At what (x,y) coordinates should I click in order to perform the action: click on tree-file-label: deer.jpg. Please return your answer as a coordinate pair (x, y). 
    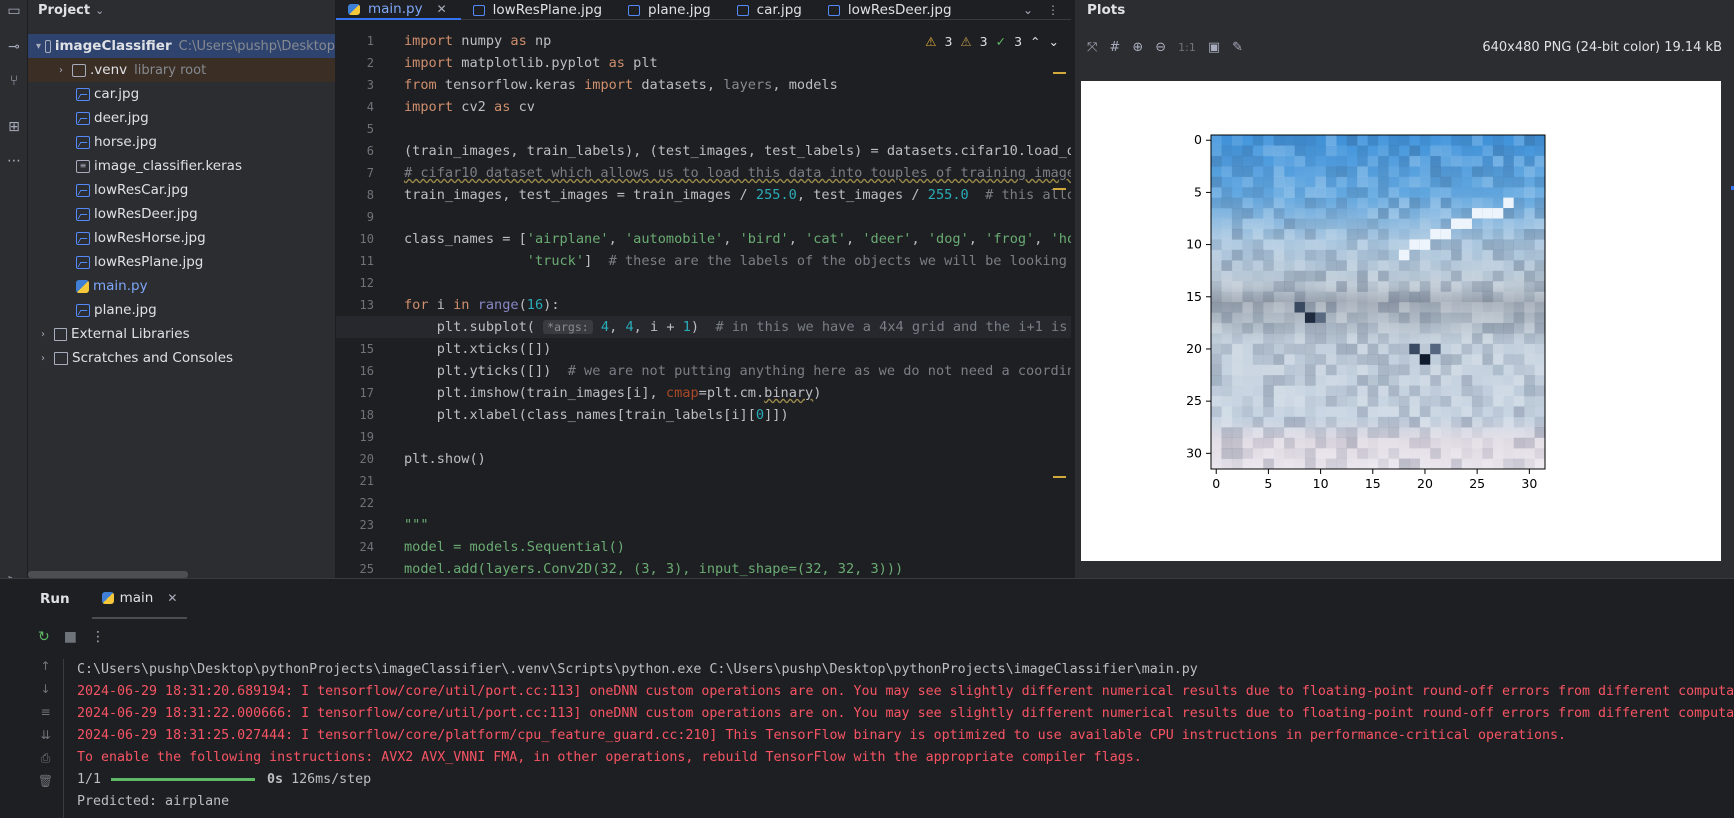
    Looking at the image, I should click on (121, 118).